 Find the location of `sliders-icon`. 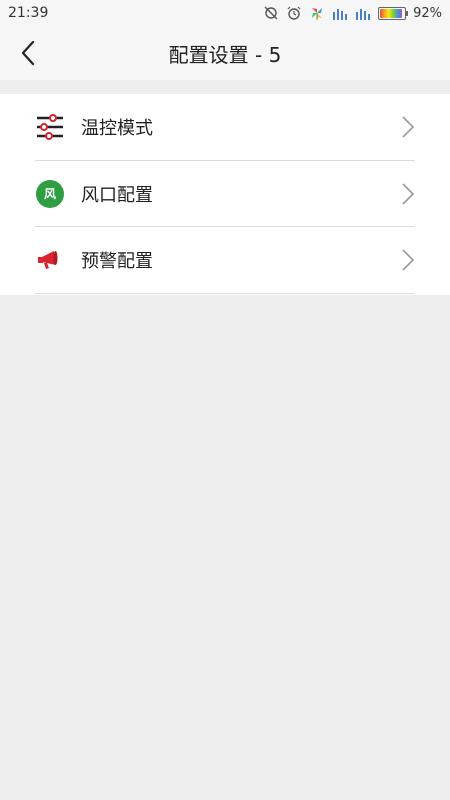

sliders-icon is located at coordinates (50, 127).